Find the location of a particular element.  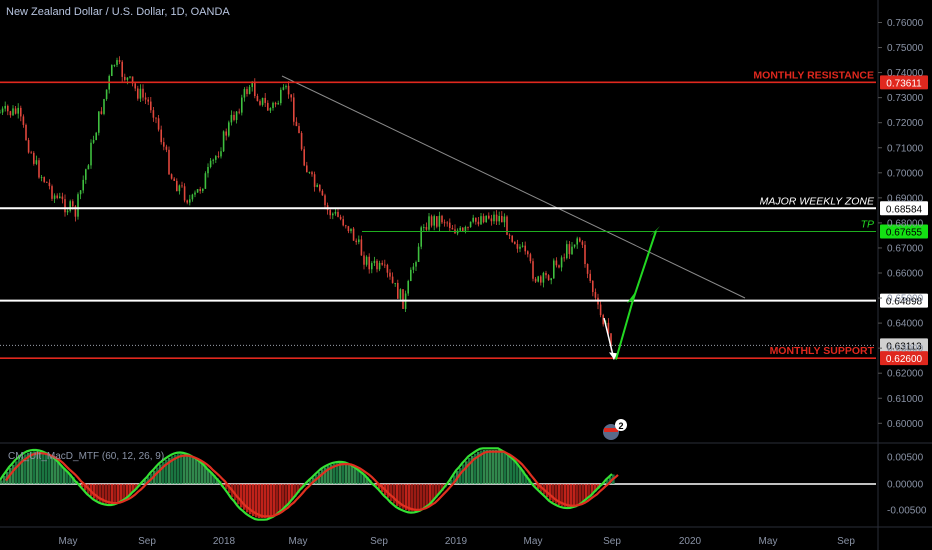

time-tick-label: 2020 is located at coordinates (690, 541).